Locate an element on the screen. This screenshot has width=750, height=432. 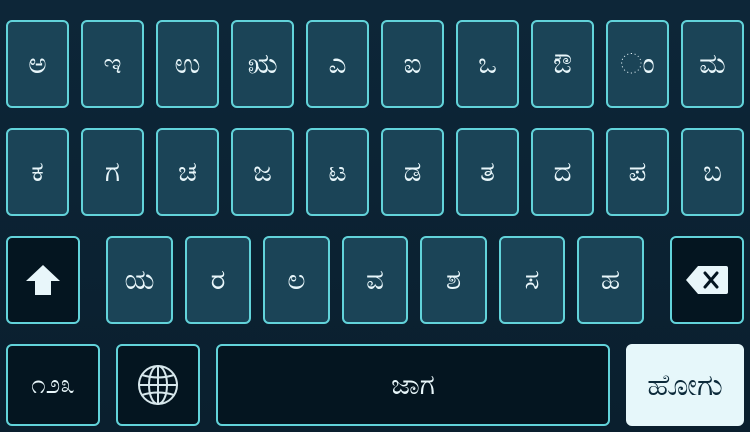
key-ai: ಐ is located at coordinates (412, 64).